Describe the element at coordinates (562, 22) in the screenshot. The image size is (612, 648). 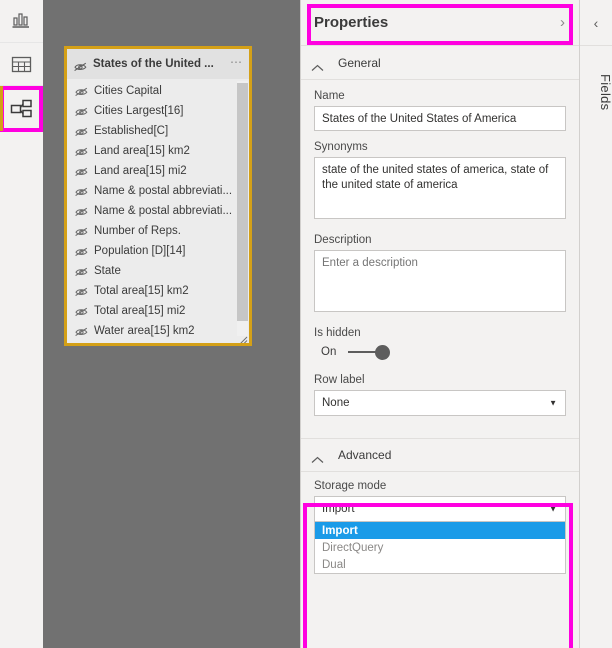
I see `chevron-right-icon: ›` at that location.